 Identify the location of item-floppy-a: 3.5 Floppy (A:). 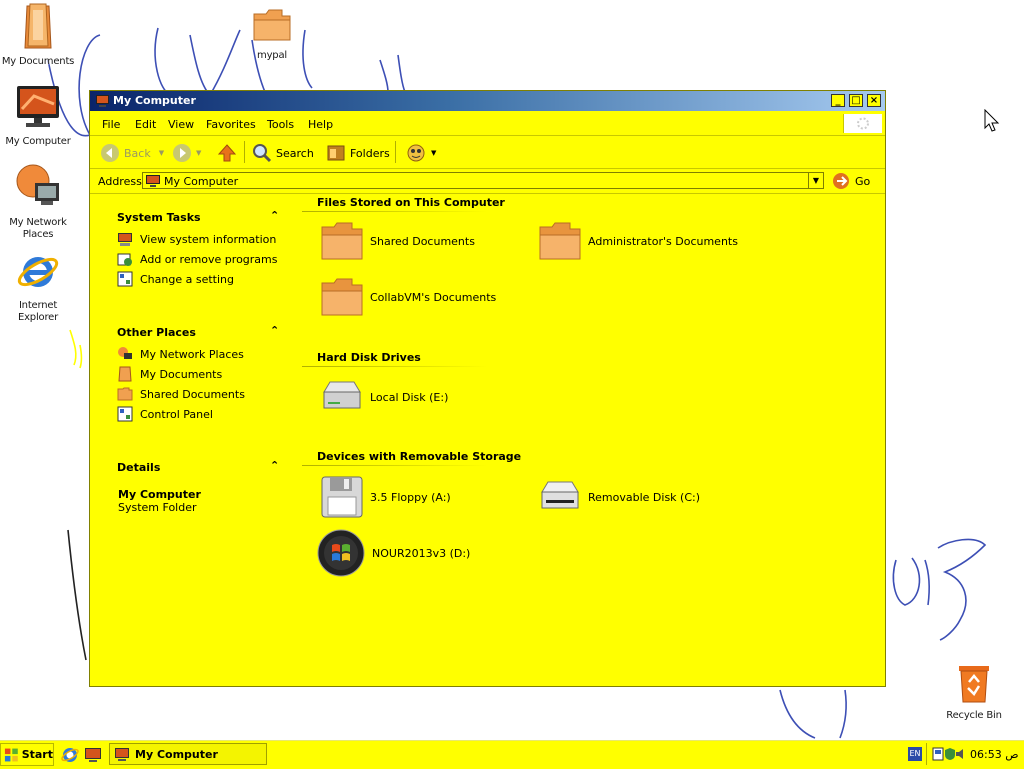
(385, 497).